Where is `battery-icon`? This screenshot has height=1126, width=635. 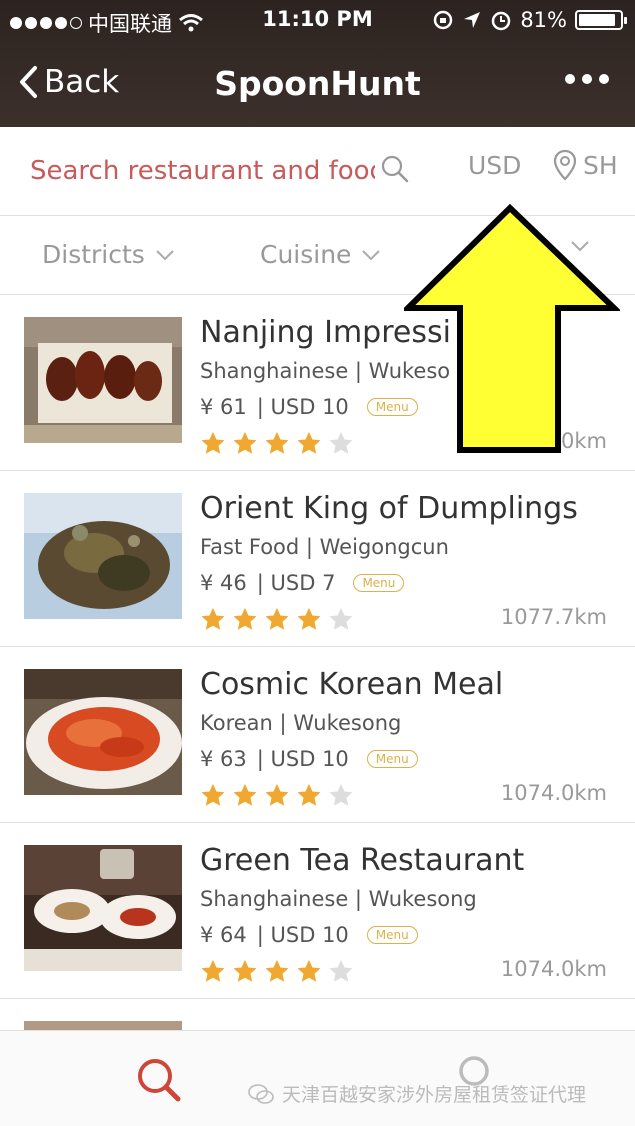 battery-icon is located at coordinates (601, 20).